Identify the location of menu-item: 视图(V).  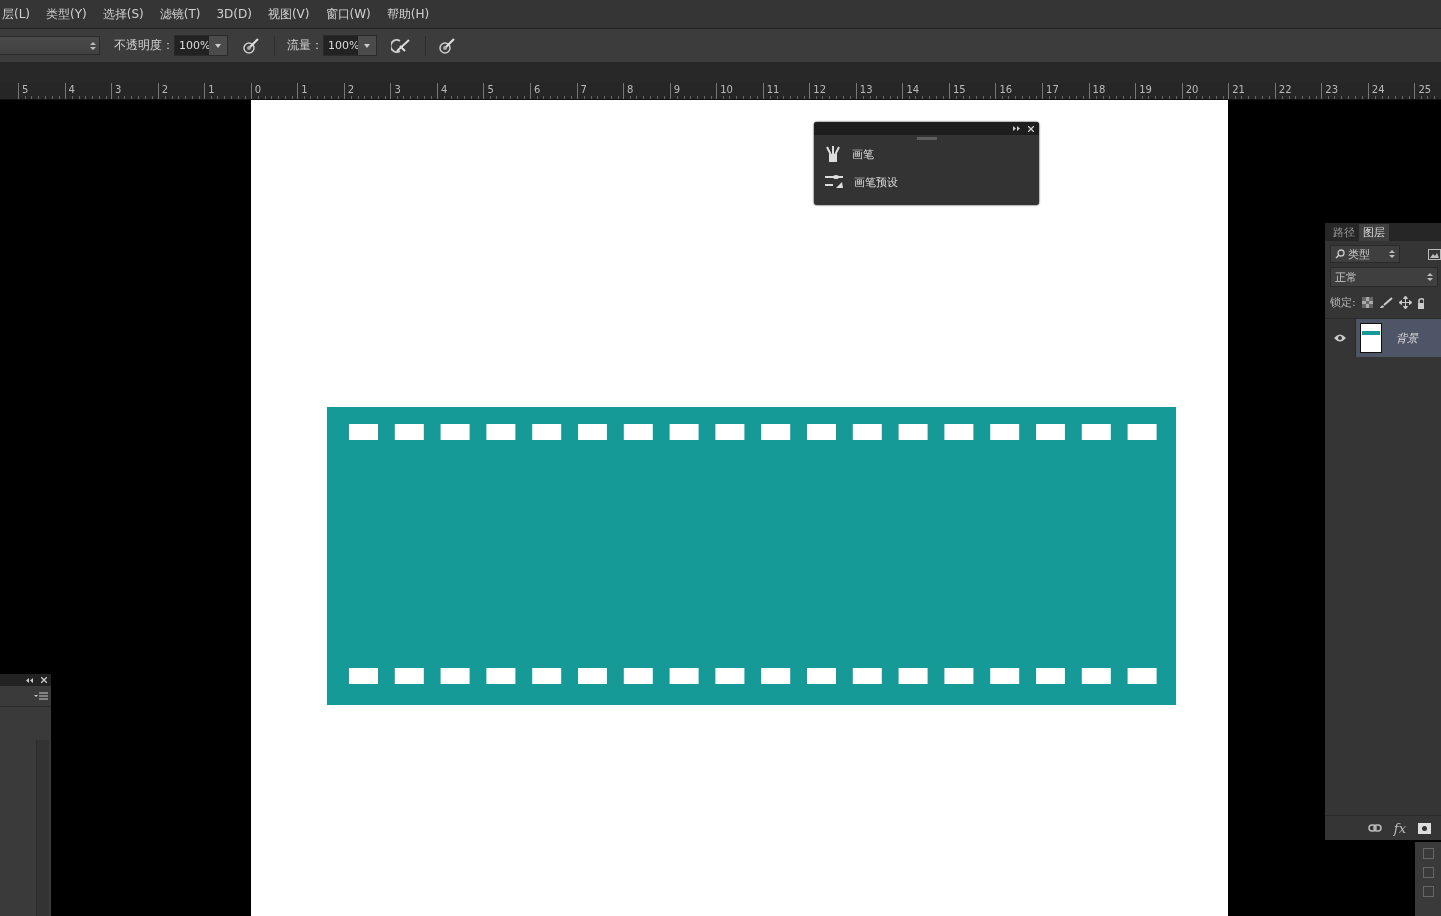
(288, 14).